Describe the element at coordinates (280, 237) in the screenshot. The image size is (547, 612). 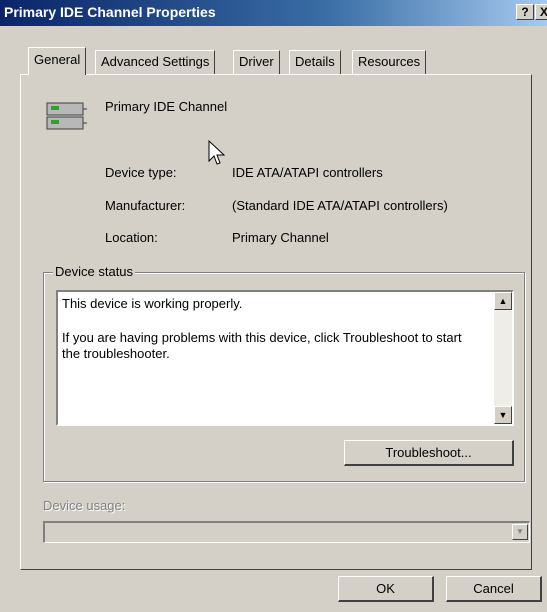
I see `location-value: Primary Channel` at that location.